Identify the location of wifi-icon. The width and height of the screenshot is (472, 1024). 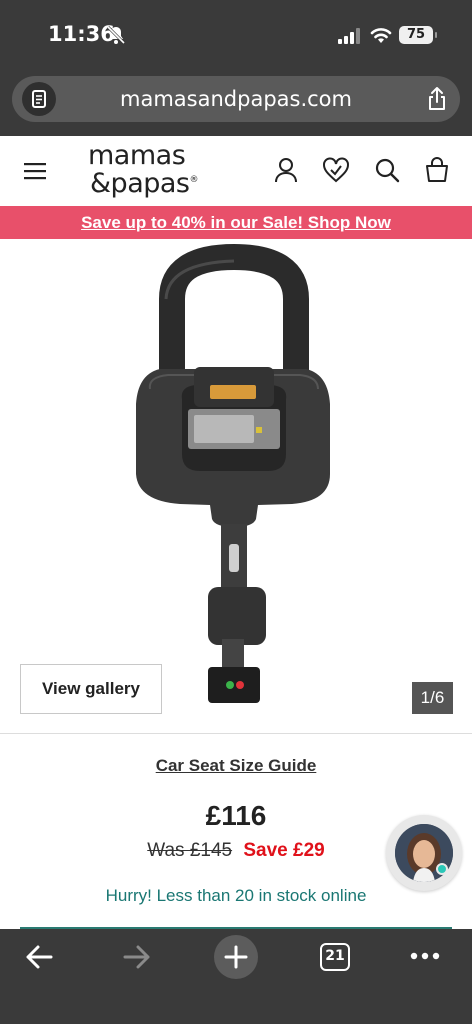
(381, 35).